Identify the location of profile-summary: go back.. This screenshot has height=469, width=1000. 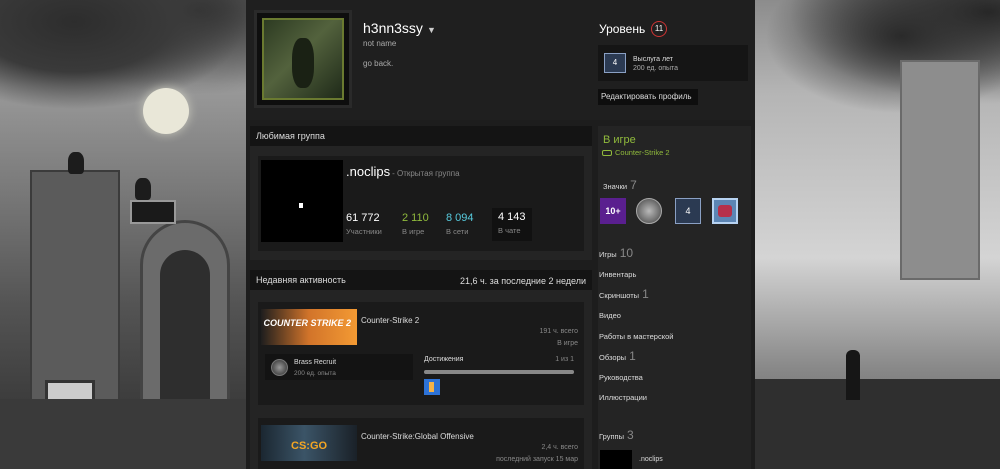
(378, 63).